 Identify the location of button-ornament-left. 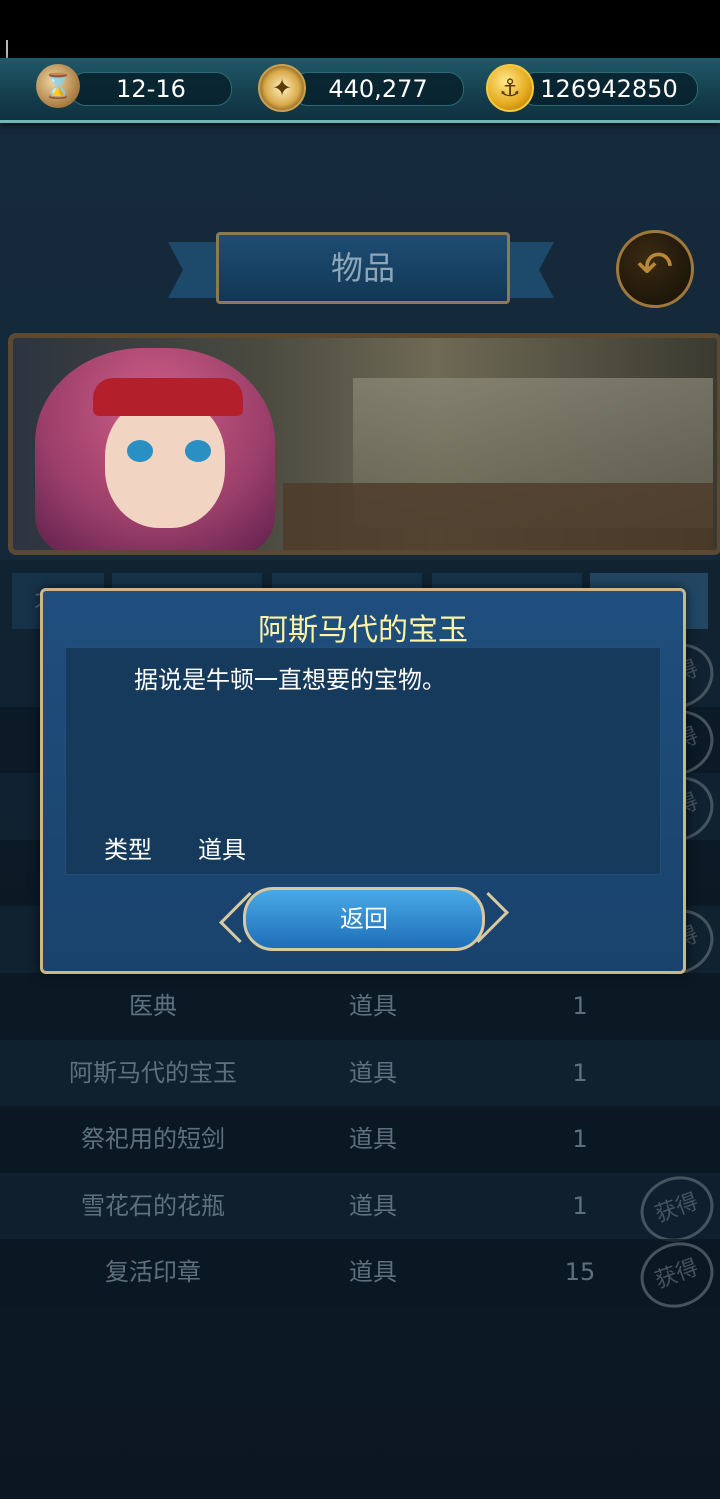
(244, 917).